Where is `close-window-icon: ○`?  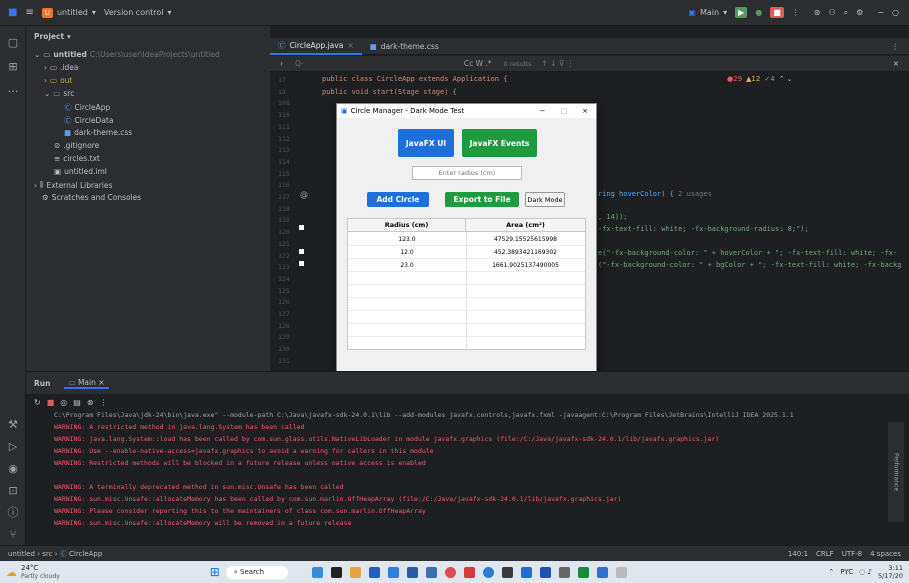
close-window-icon: ○ is located at coordinates (895, 12).